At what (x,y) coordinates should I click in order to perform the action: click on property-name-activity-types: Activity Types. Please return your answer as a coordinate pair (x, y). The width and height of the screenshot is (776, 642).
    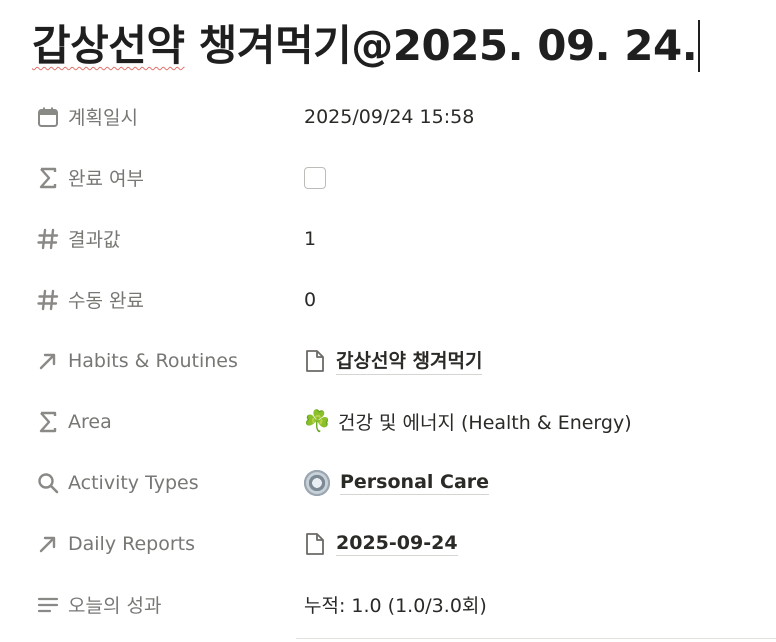
    Looking at the image, I should click on (169, 483).